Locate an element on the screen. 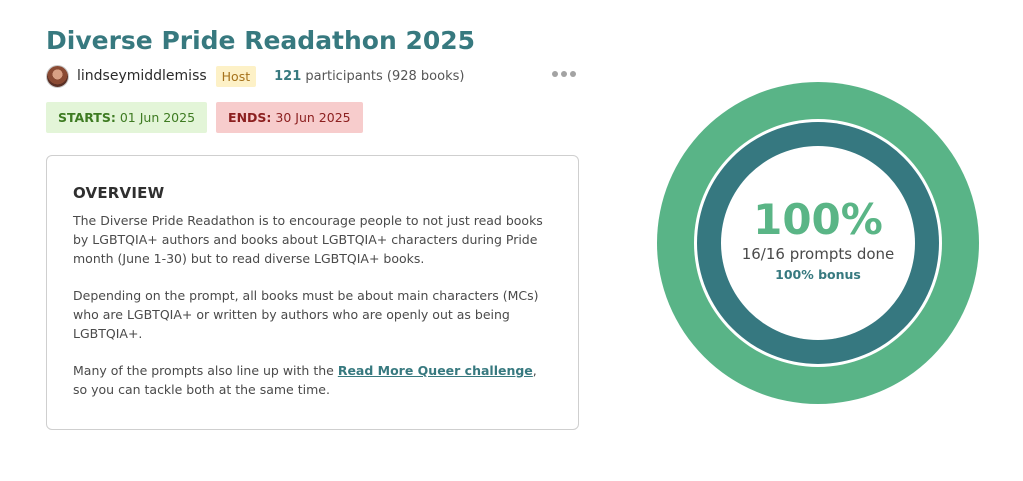  participants-summary: 121 participants (928 books) is located at coordinates (369, 76).